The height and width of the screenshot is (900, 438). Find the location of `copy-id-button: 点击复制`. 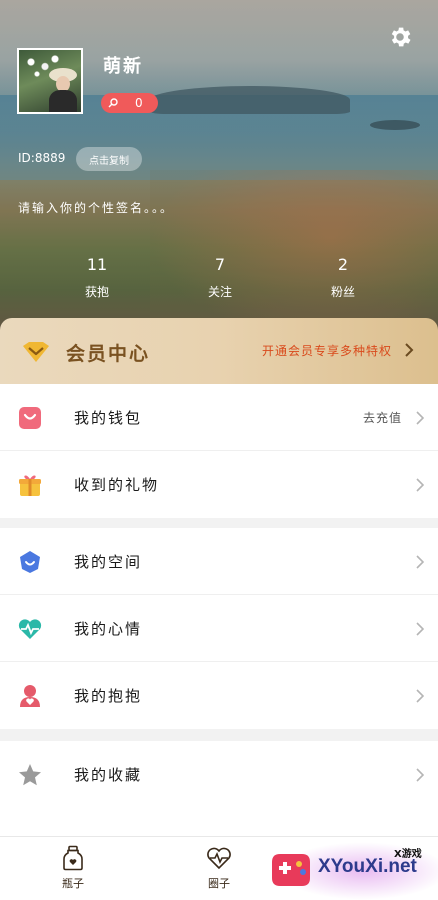

copy-id-button: 点击复制 is located at coordinates (109, 159).